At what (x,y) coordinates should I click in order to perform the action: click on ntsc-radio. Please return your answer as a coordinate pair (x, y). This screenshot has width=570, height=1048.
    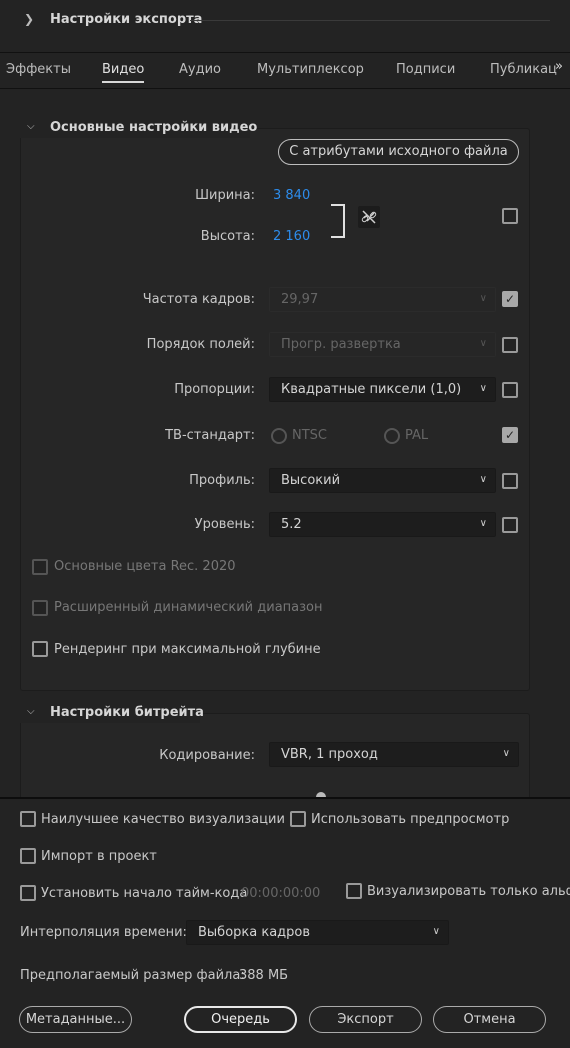
    Looking at the image, I should click on (279, 436).